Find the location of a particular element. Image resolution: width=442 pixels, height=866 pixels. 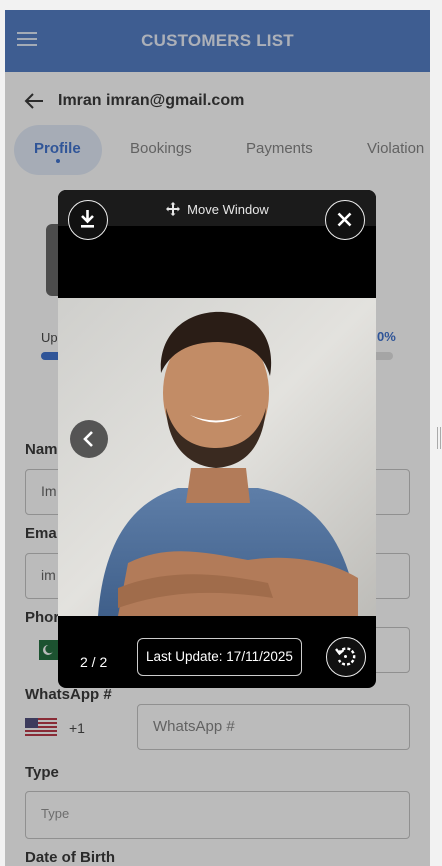

download-button is located at coordinates (88, 220).